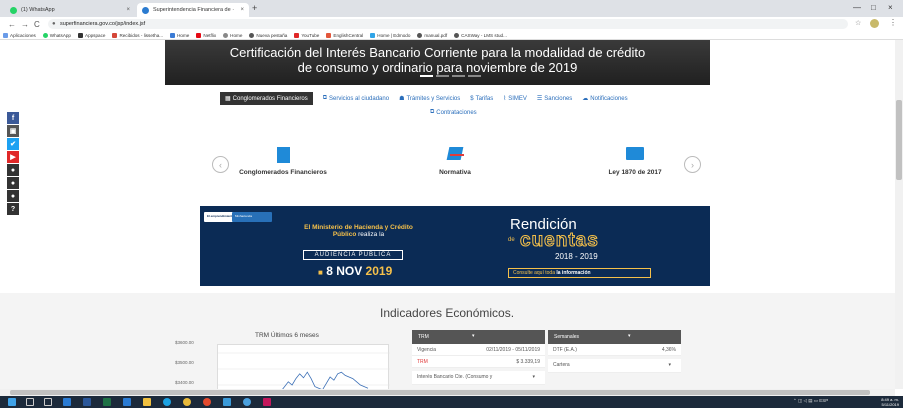 The image size is (903, 408). Describe the element at coordinates (304, 370) in the screenshot. I see `trm-line-svg` at that location.